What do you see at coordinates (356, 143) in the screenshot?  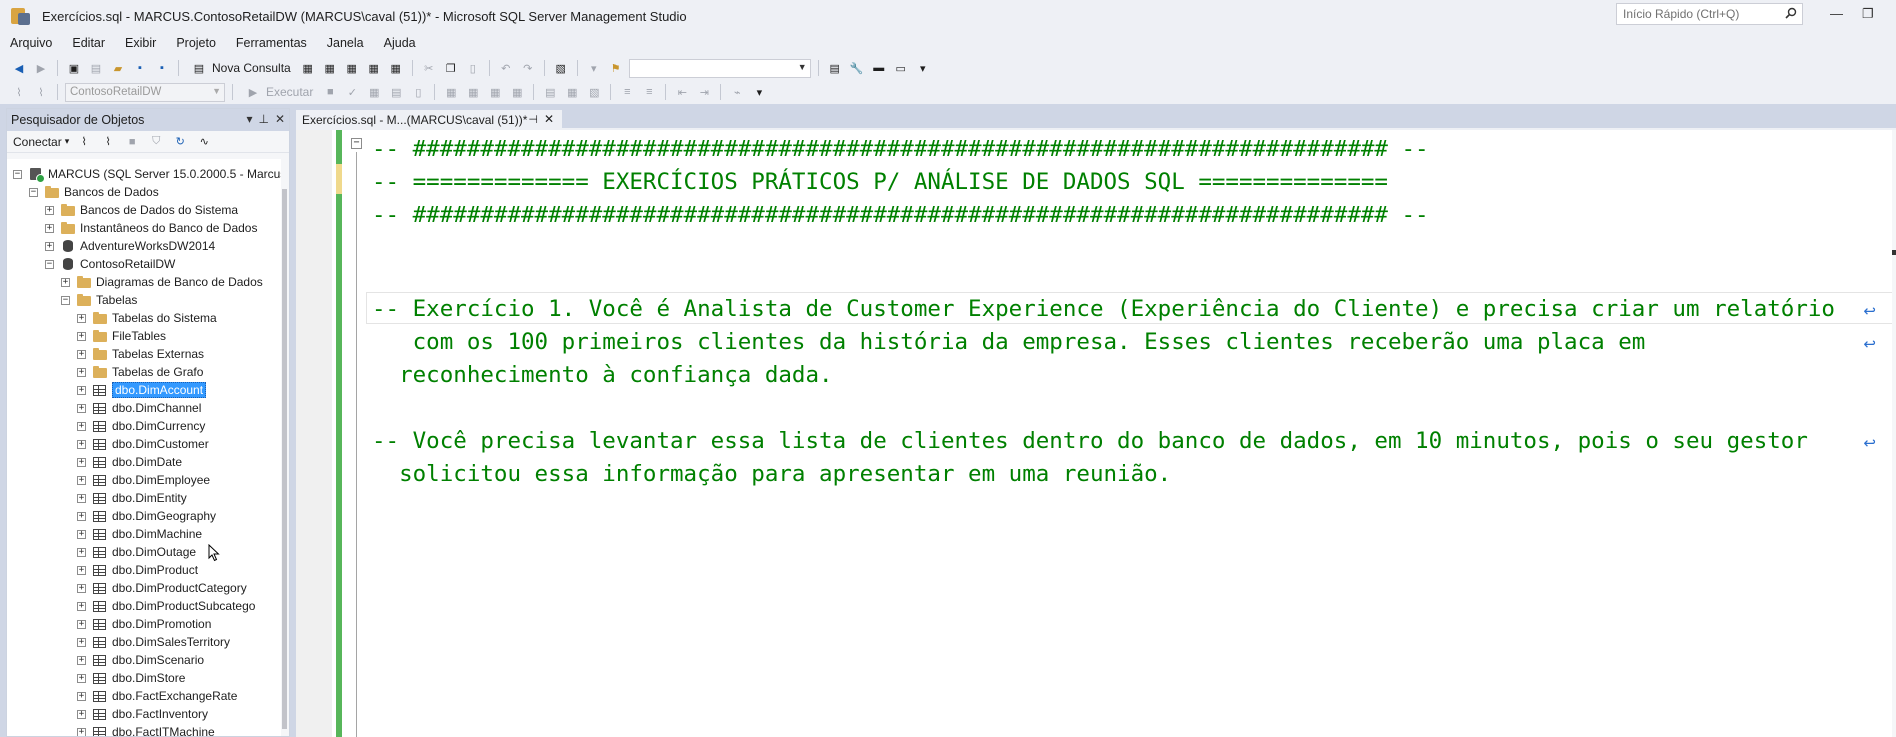 I see `collapse-region-toggle: −` at bounding box center [356, 143].